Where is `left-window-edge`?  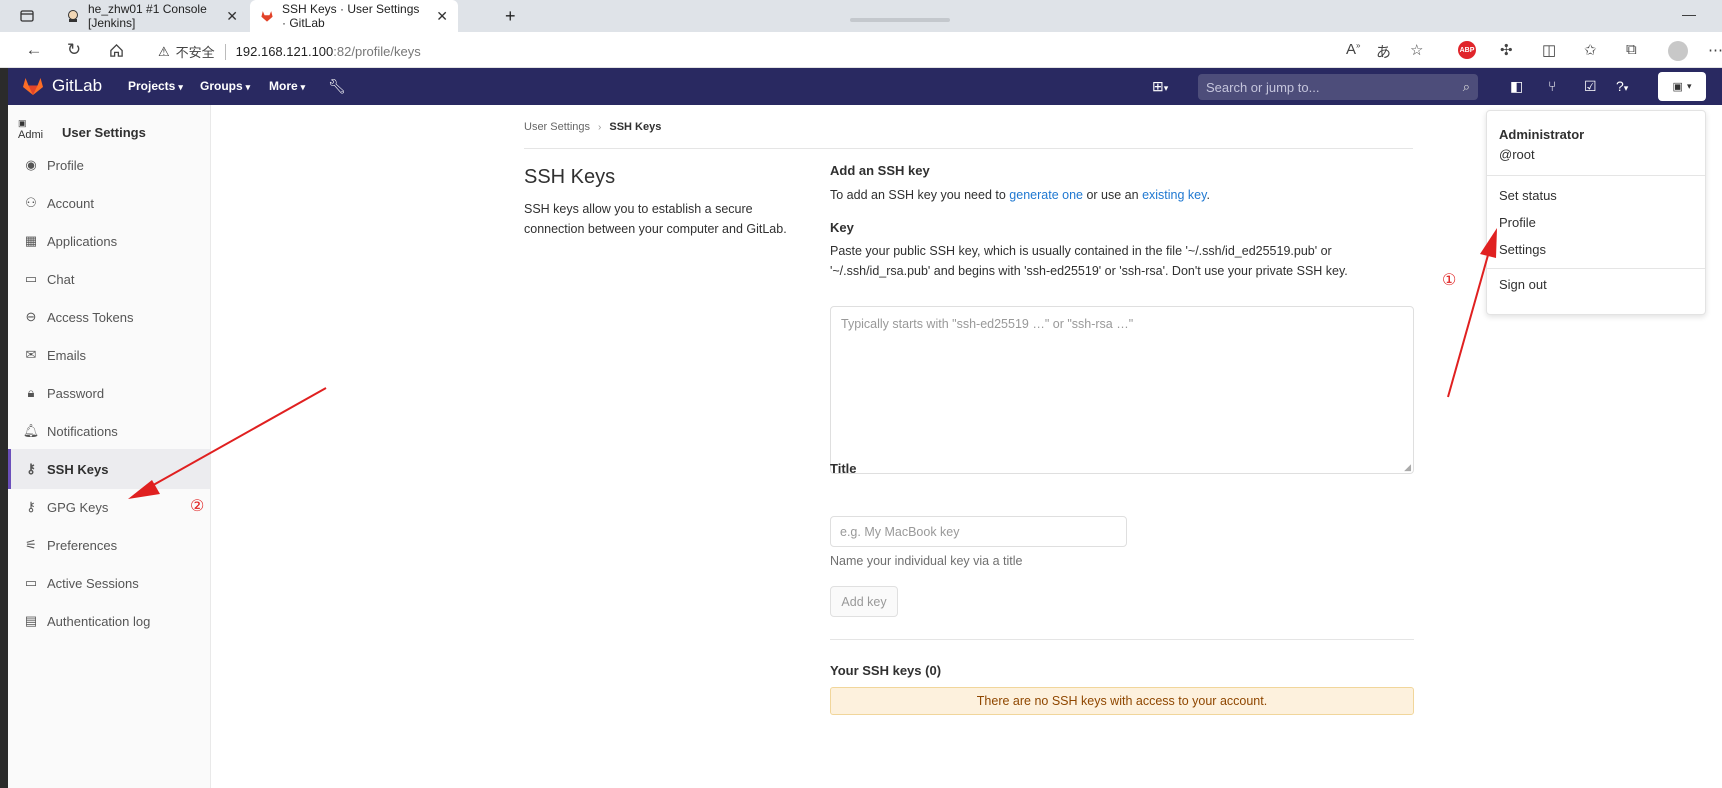 left-window-edge is located at coordinates (4, 428).